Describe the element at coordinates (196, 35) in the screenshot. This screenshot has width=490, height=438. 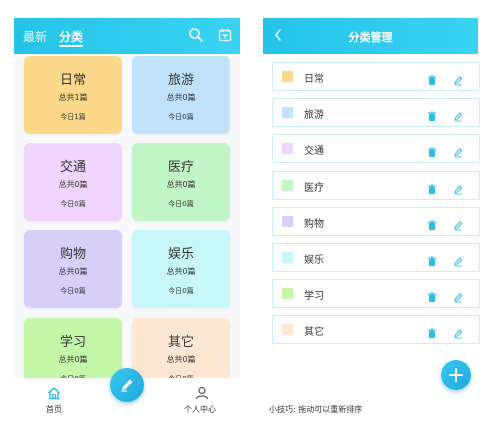
I see `search-icon` at that location.